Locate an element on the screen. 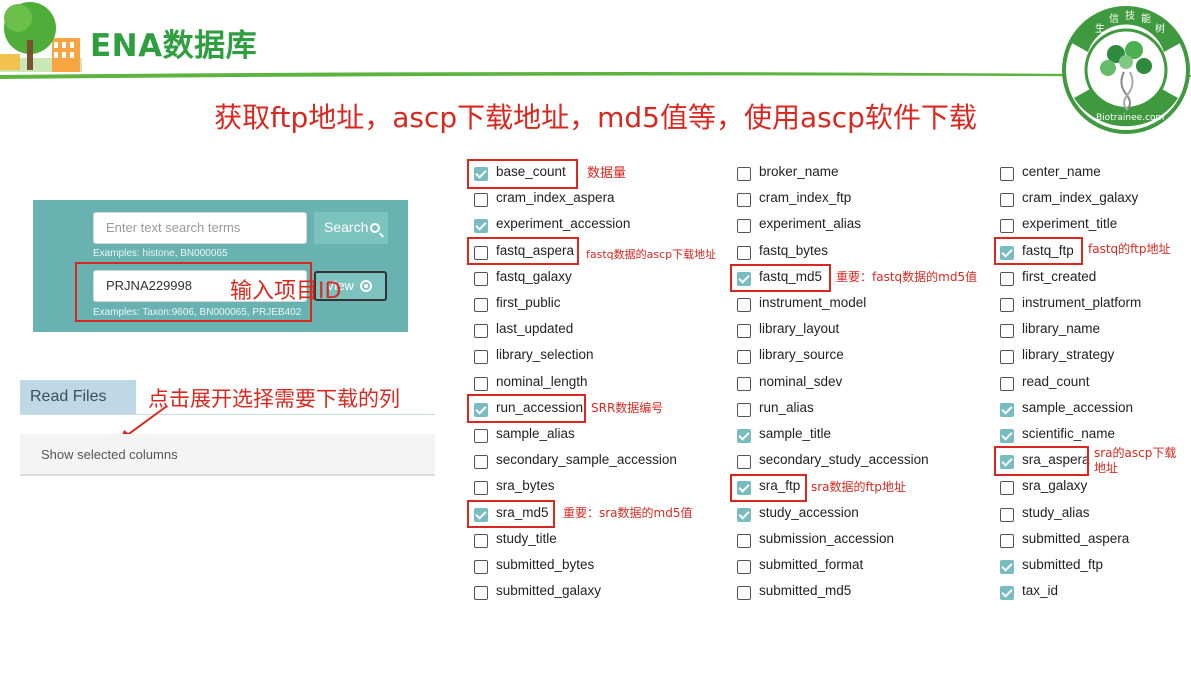 The image size is (1191, 674). svg-text: 信 is located at coordinates (1114, 19).